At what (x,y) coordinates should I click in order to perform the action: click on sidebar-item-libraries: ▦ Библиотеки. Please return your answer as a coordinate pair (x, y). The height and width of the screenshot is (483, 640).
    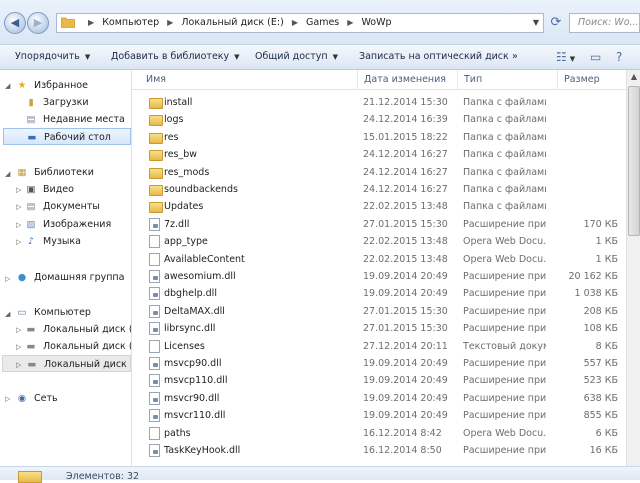
    Looking at the image, I should click on (54, 172).